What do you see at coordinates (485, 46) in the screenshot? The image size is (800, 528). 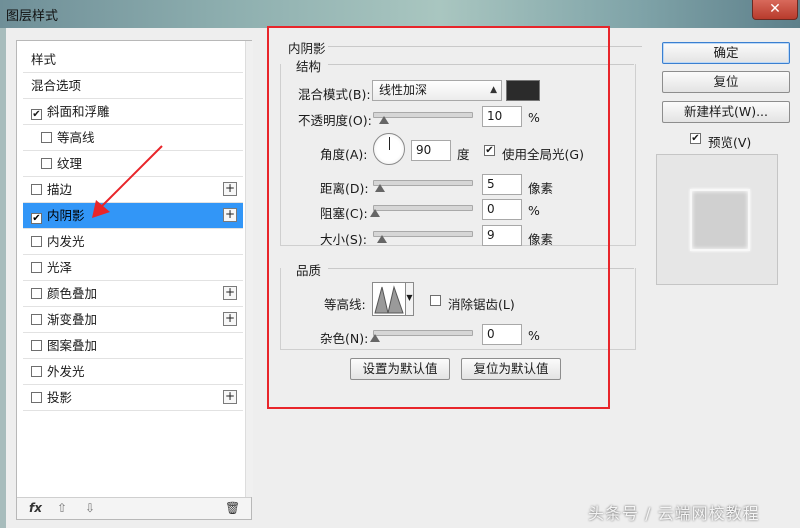 I see `section-divider` at bounding box center [485, 46].